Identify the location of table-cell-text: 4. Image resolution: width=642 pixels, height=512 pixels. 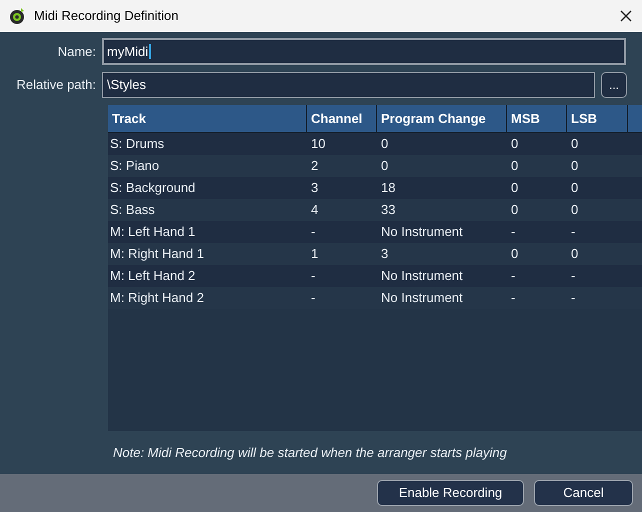
(314, 210).